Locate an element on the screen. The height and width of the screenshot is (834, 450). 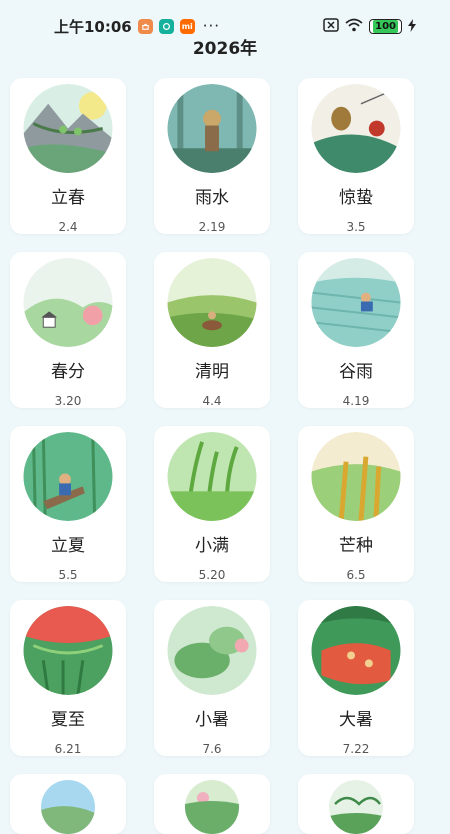
term-date: 4.4 is located at coordinates (212, 401).